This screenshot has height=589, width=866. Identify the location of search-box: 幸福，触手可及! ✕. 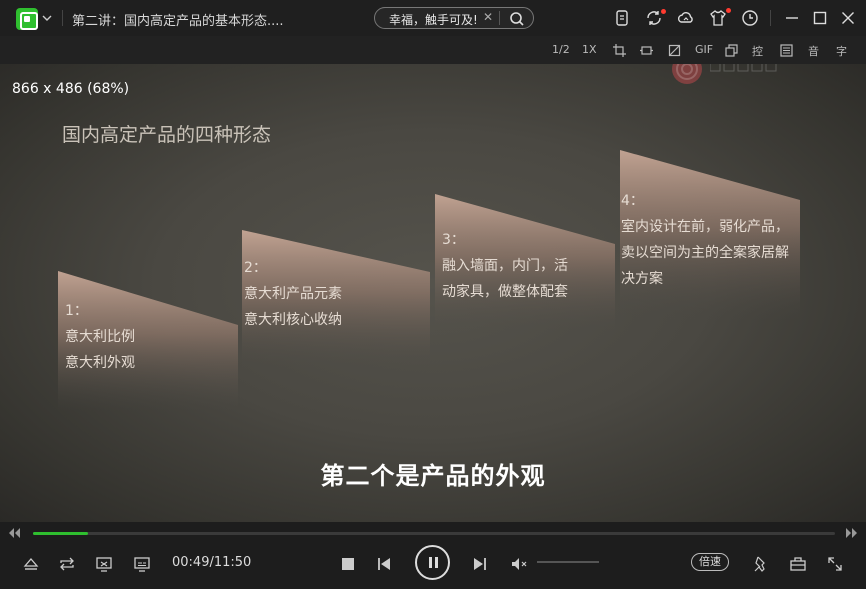
(454, 18).